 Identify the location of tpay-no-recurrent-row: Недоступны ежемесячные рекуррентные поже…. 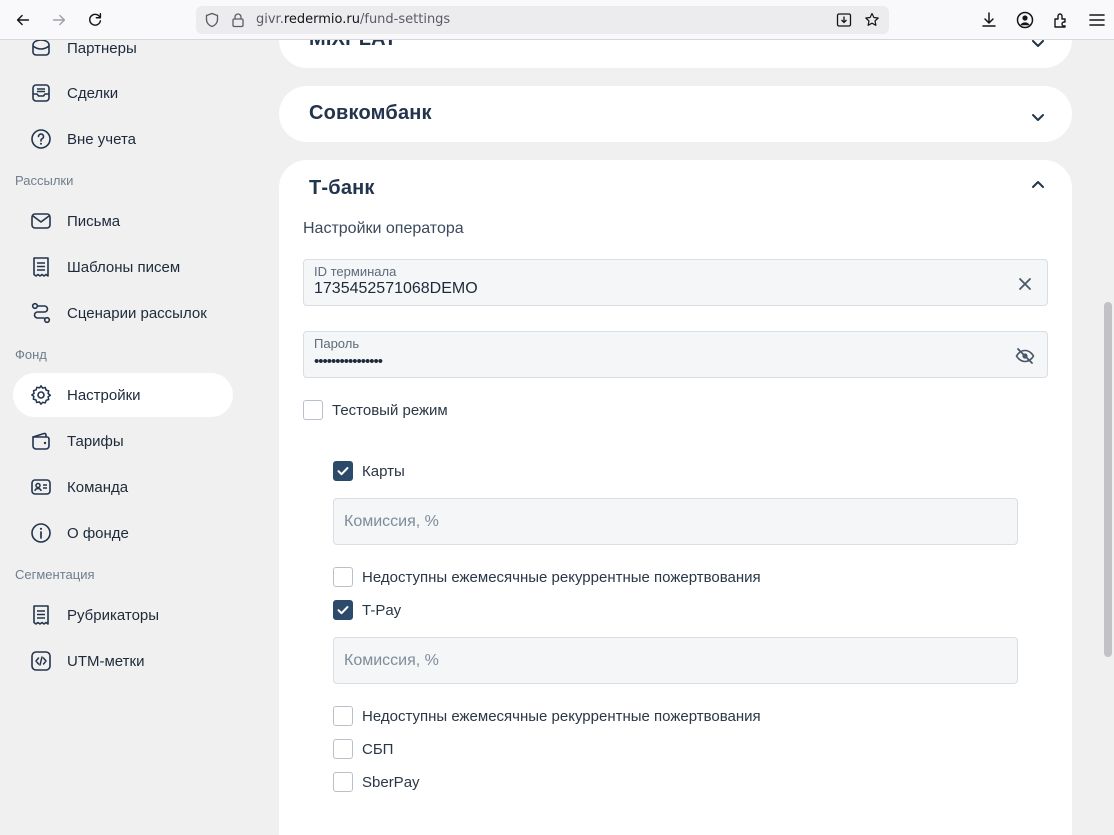
(547, 716).